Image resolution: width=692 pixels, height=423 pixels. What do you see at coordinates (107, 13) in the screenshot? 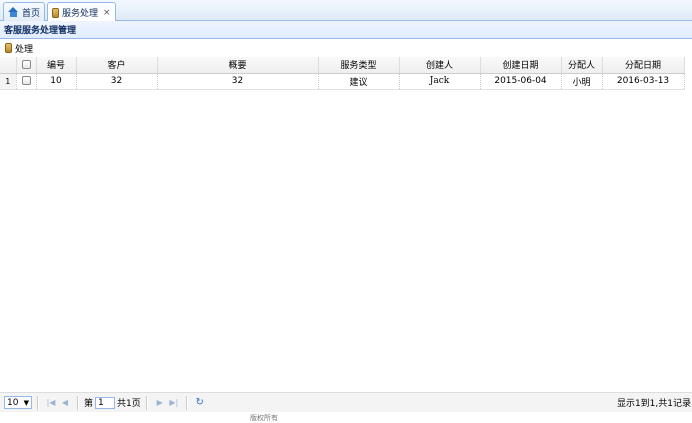
I see `close-icon: ×` at bounding box center [107, 13].